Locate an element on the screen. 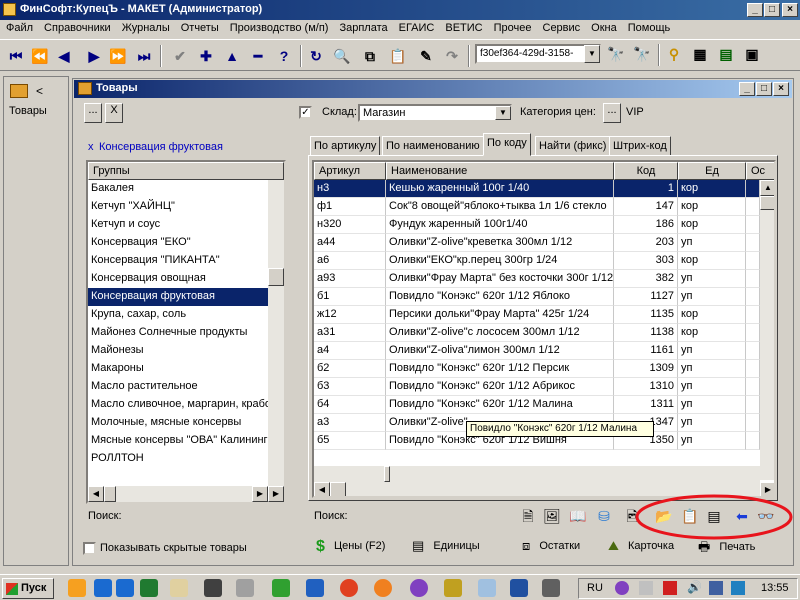 This screenshot has width=800, height=600. groups-scroll-thumb is located at coordinates (276, 277).